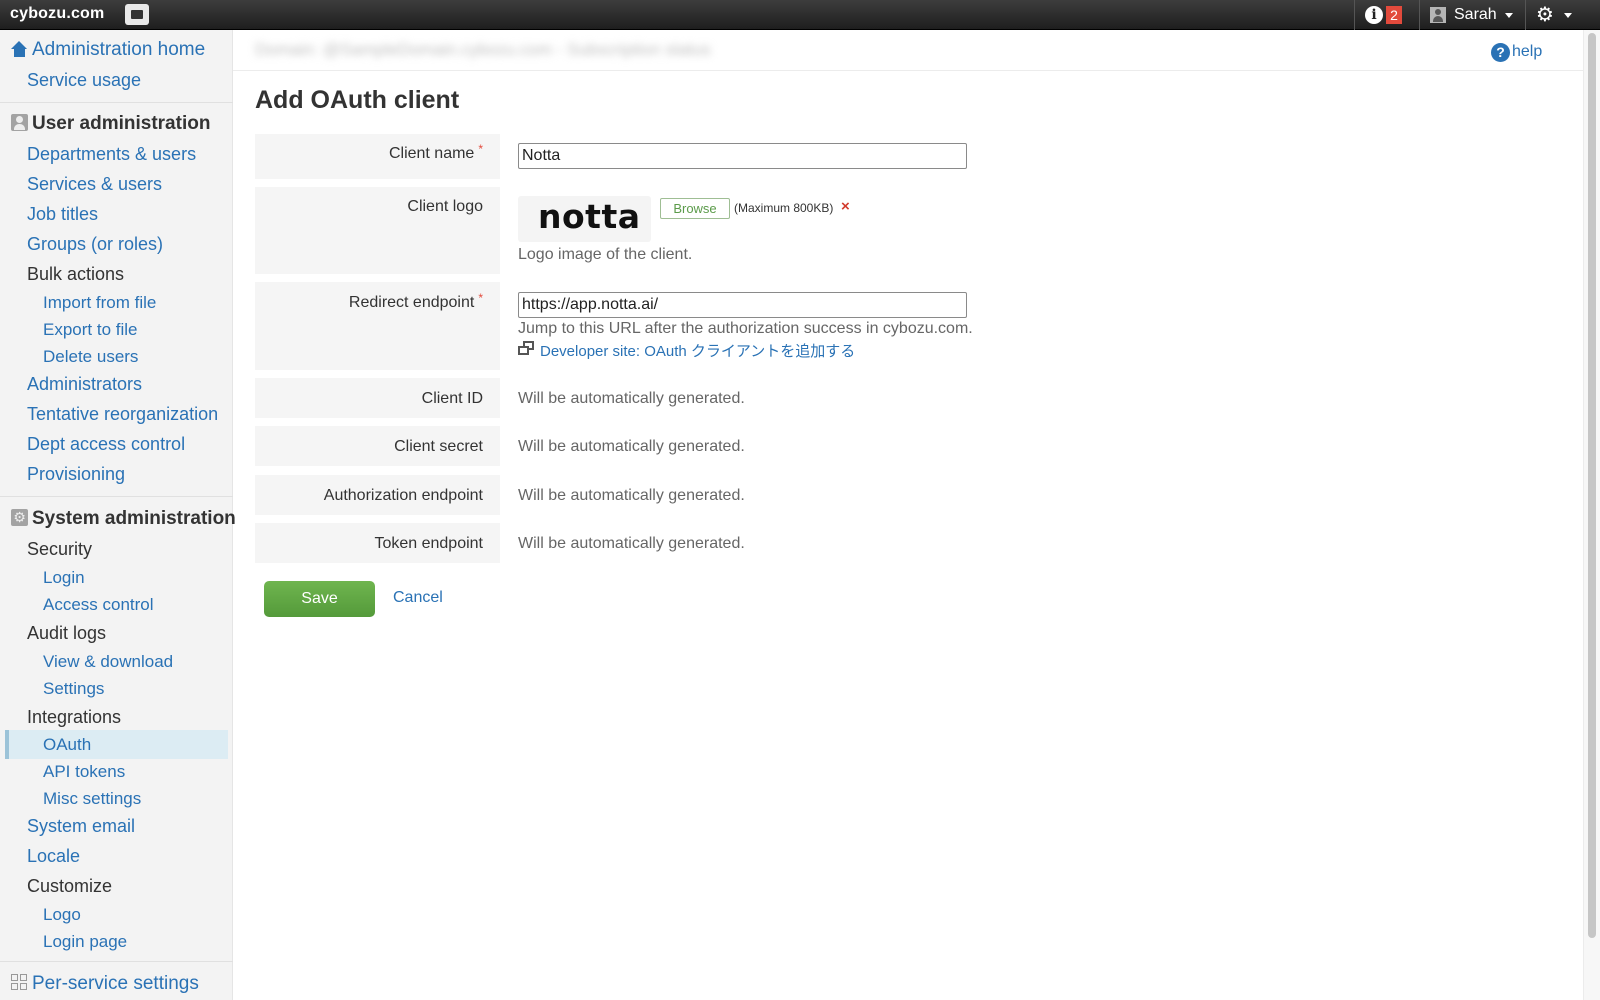 Image resolution: width=1600 pixels, height=1000 pixels. Describe the element at coordinates (62, 214) in the screenshot. I see `sidebar-item-job-titles: Job titles` at that location.